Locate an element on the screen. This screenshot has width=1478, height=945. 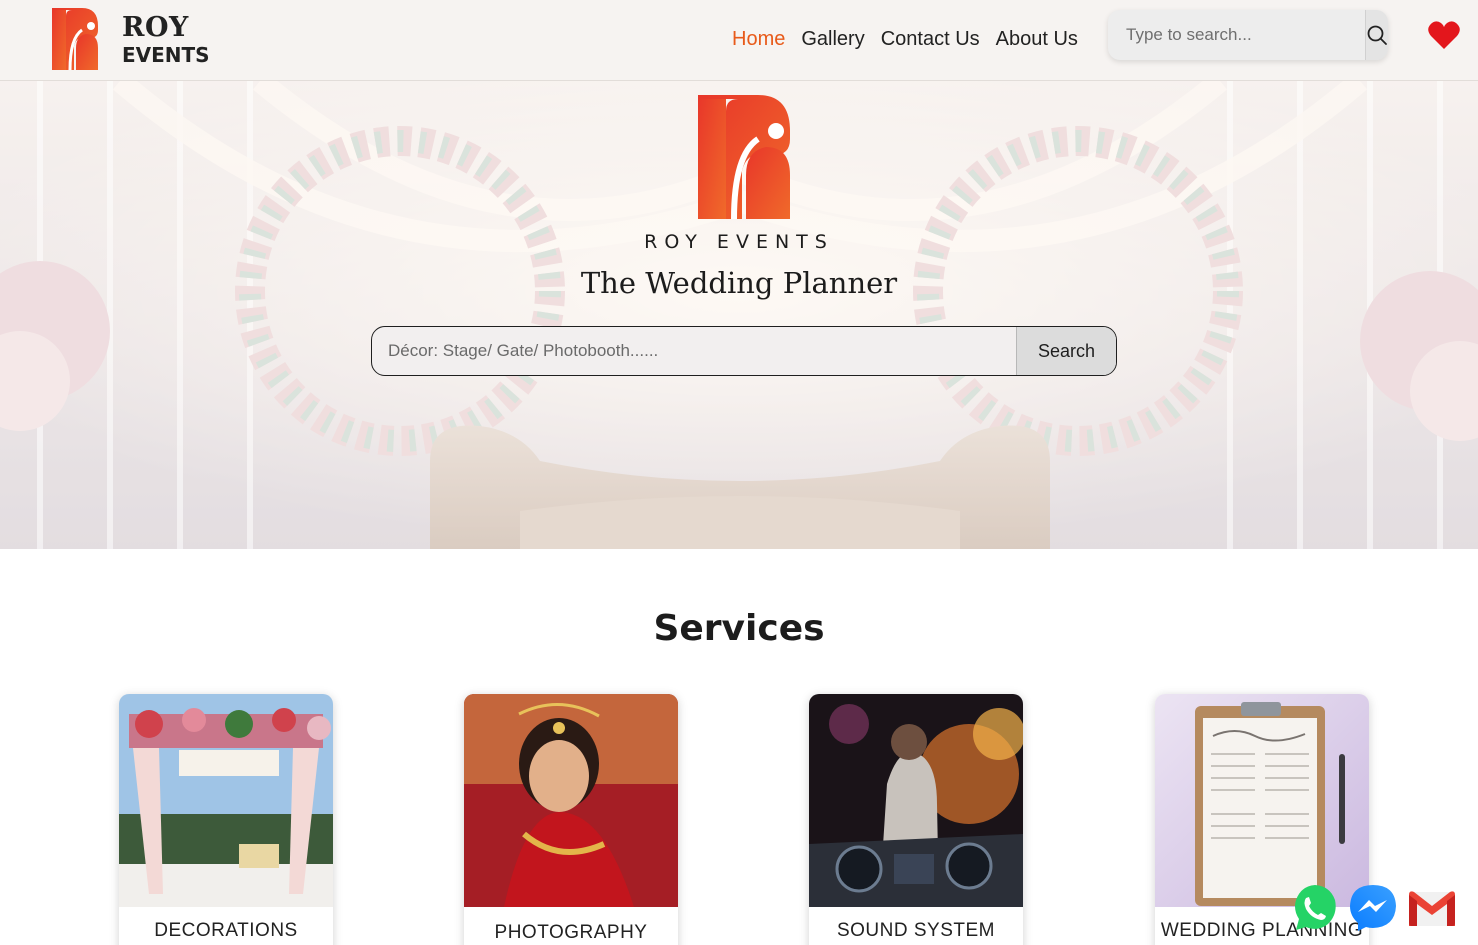
service-card-photography: PHOTOGRAPHY is located at coordinates (571, 819).